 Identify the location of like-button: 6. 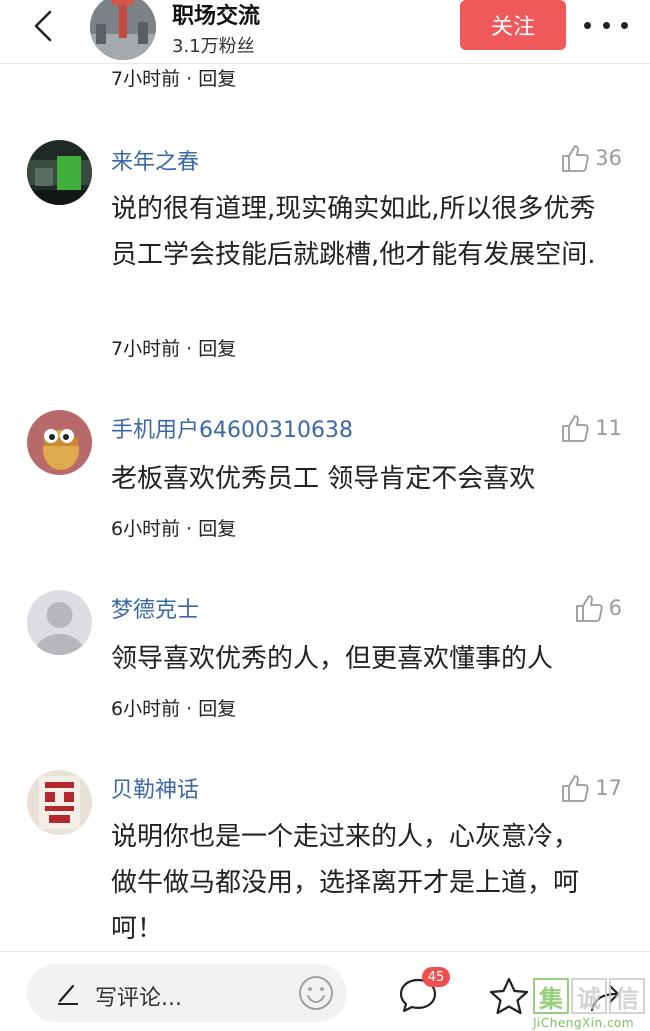
(597, 608).